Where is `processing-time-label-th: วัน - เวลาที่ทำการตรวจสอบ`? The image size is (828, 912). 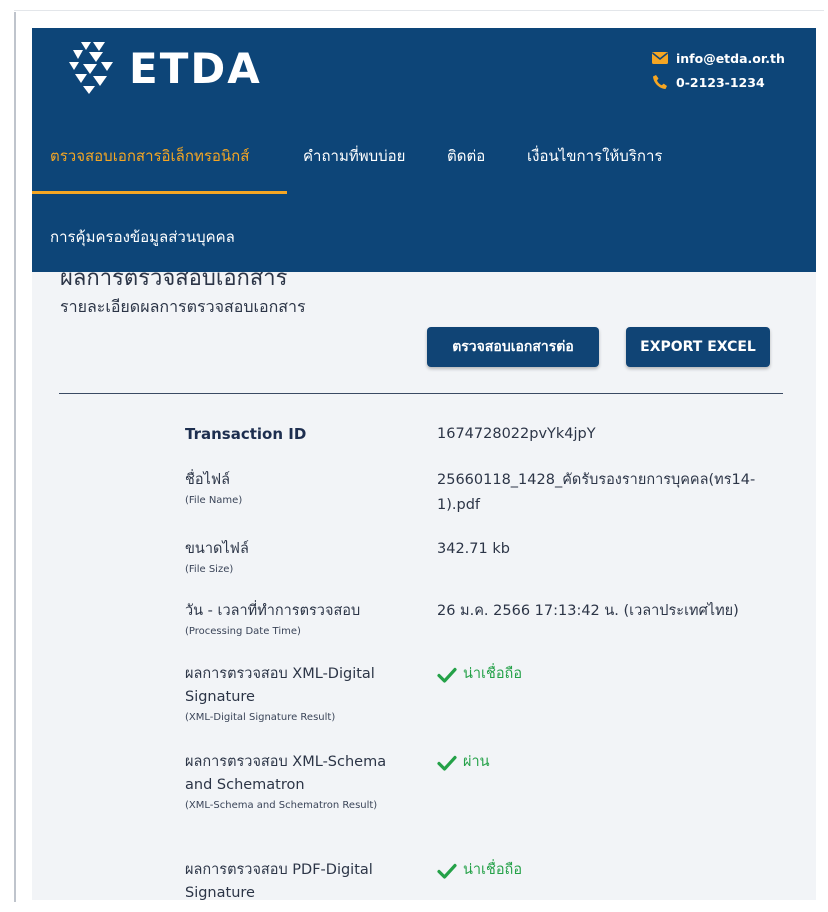
processing-time-label-th: วัน - เวลาที่ทำการตรวจสอบ is located at coordinates (273, 611).